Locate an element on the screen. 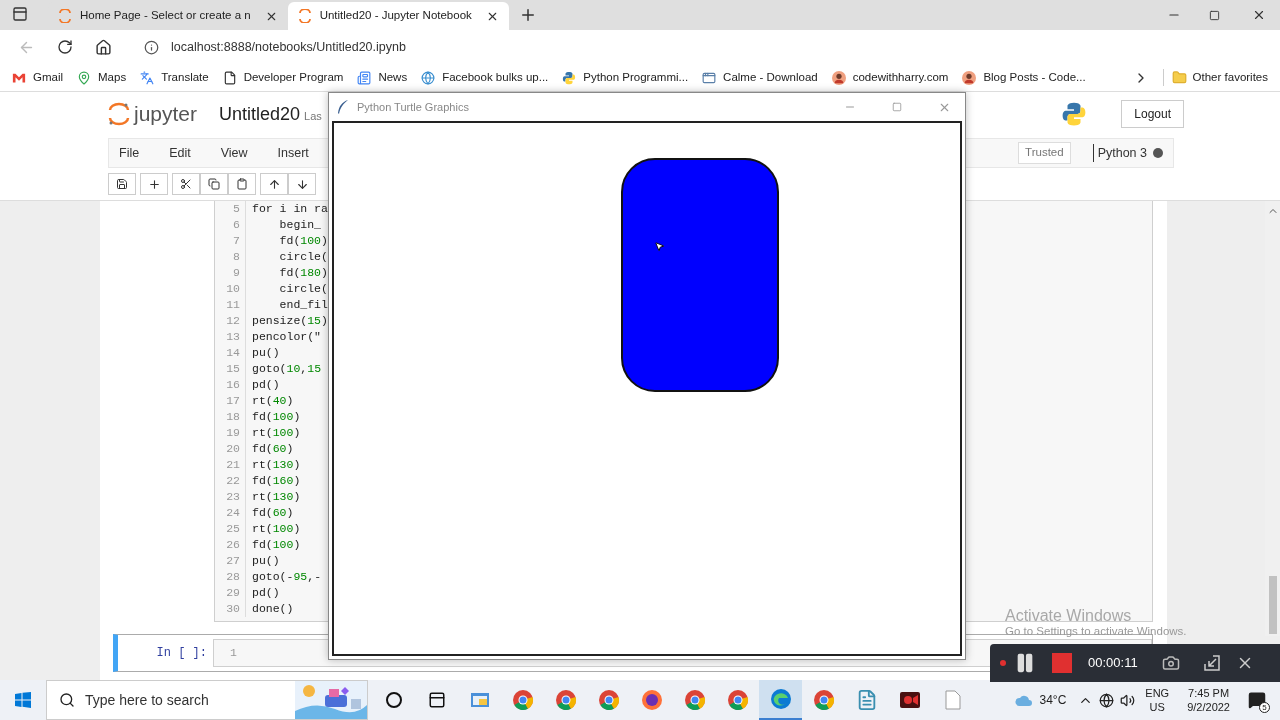  clock-date: 9/2/2022 is located at coordinates (1208, 707).